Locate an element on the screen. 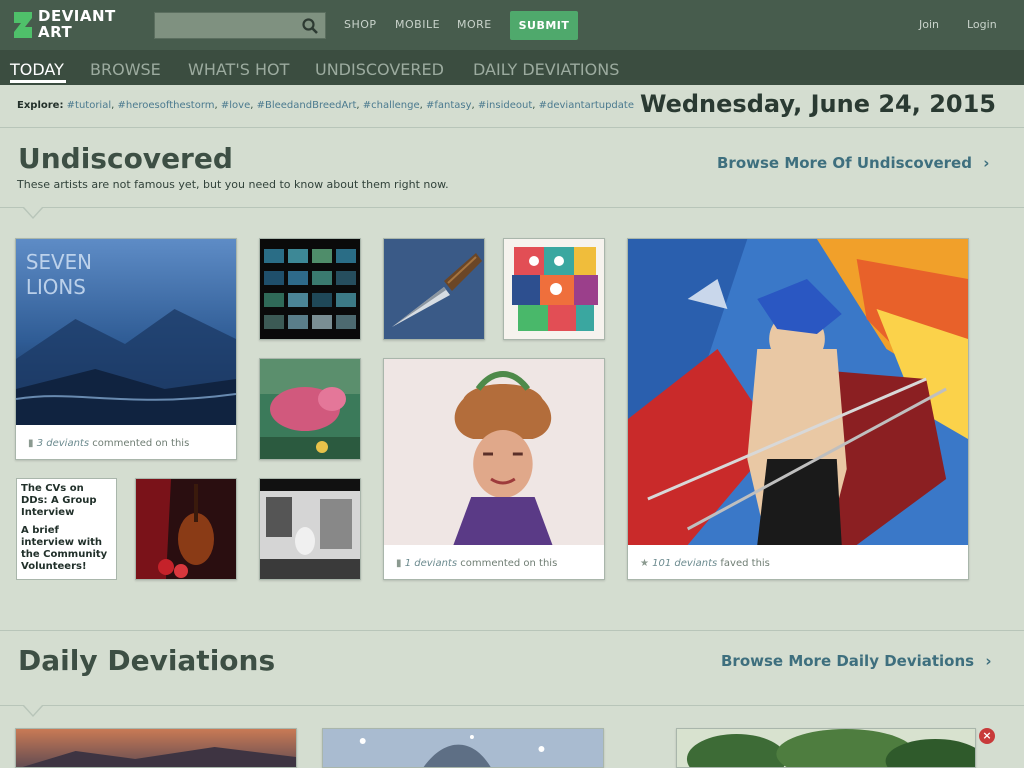 This screenshot has height=768, width=1024. search-icon is located at coordinates (310, 26).